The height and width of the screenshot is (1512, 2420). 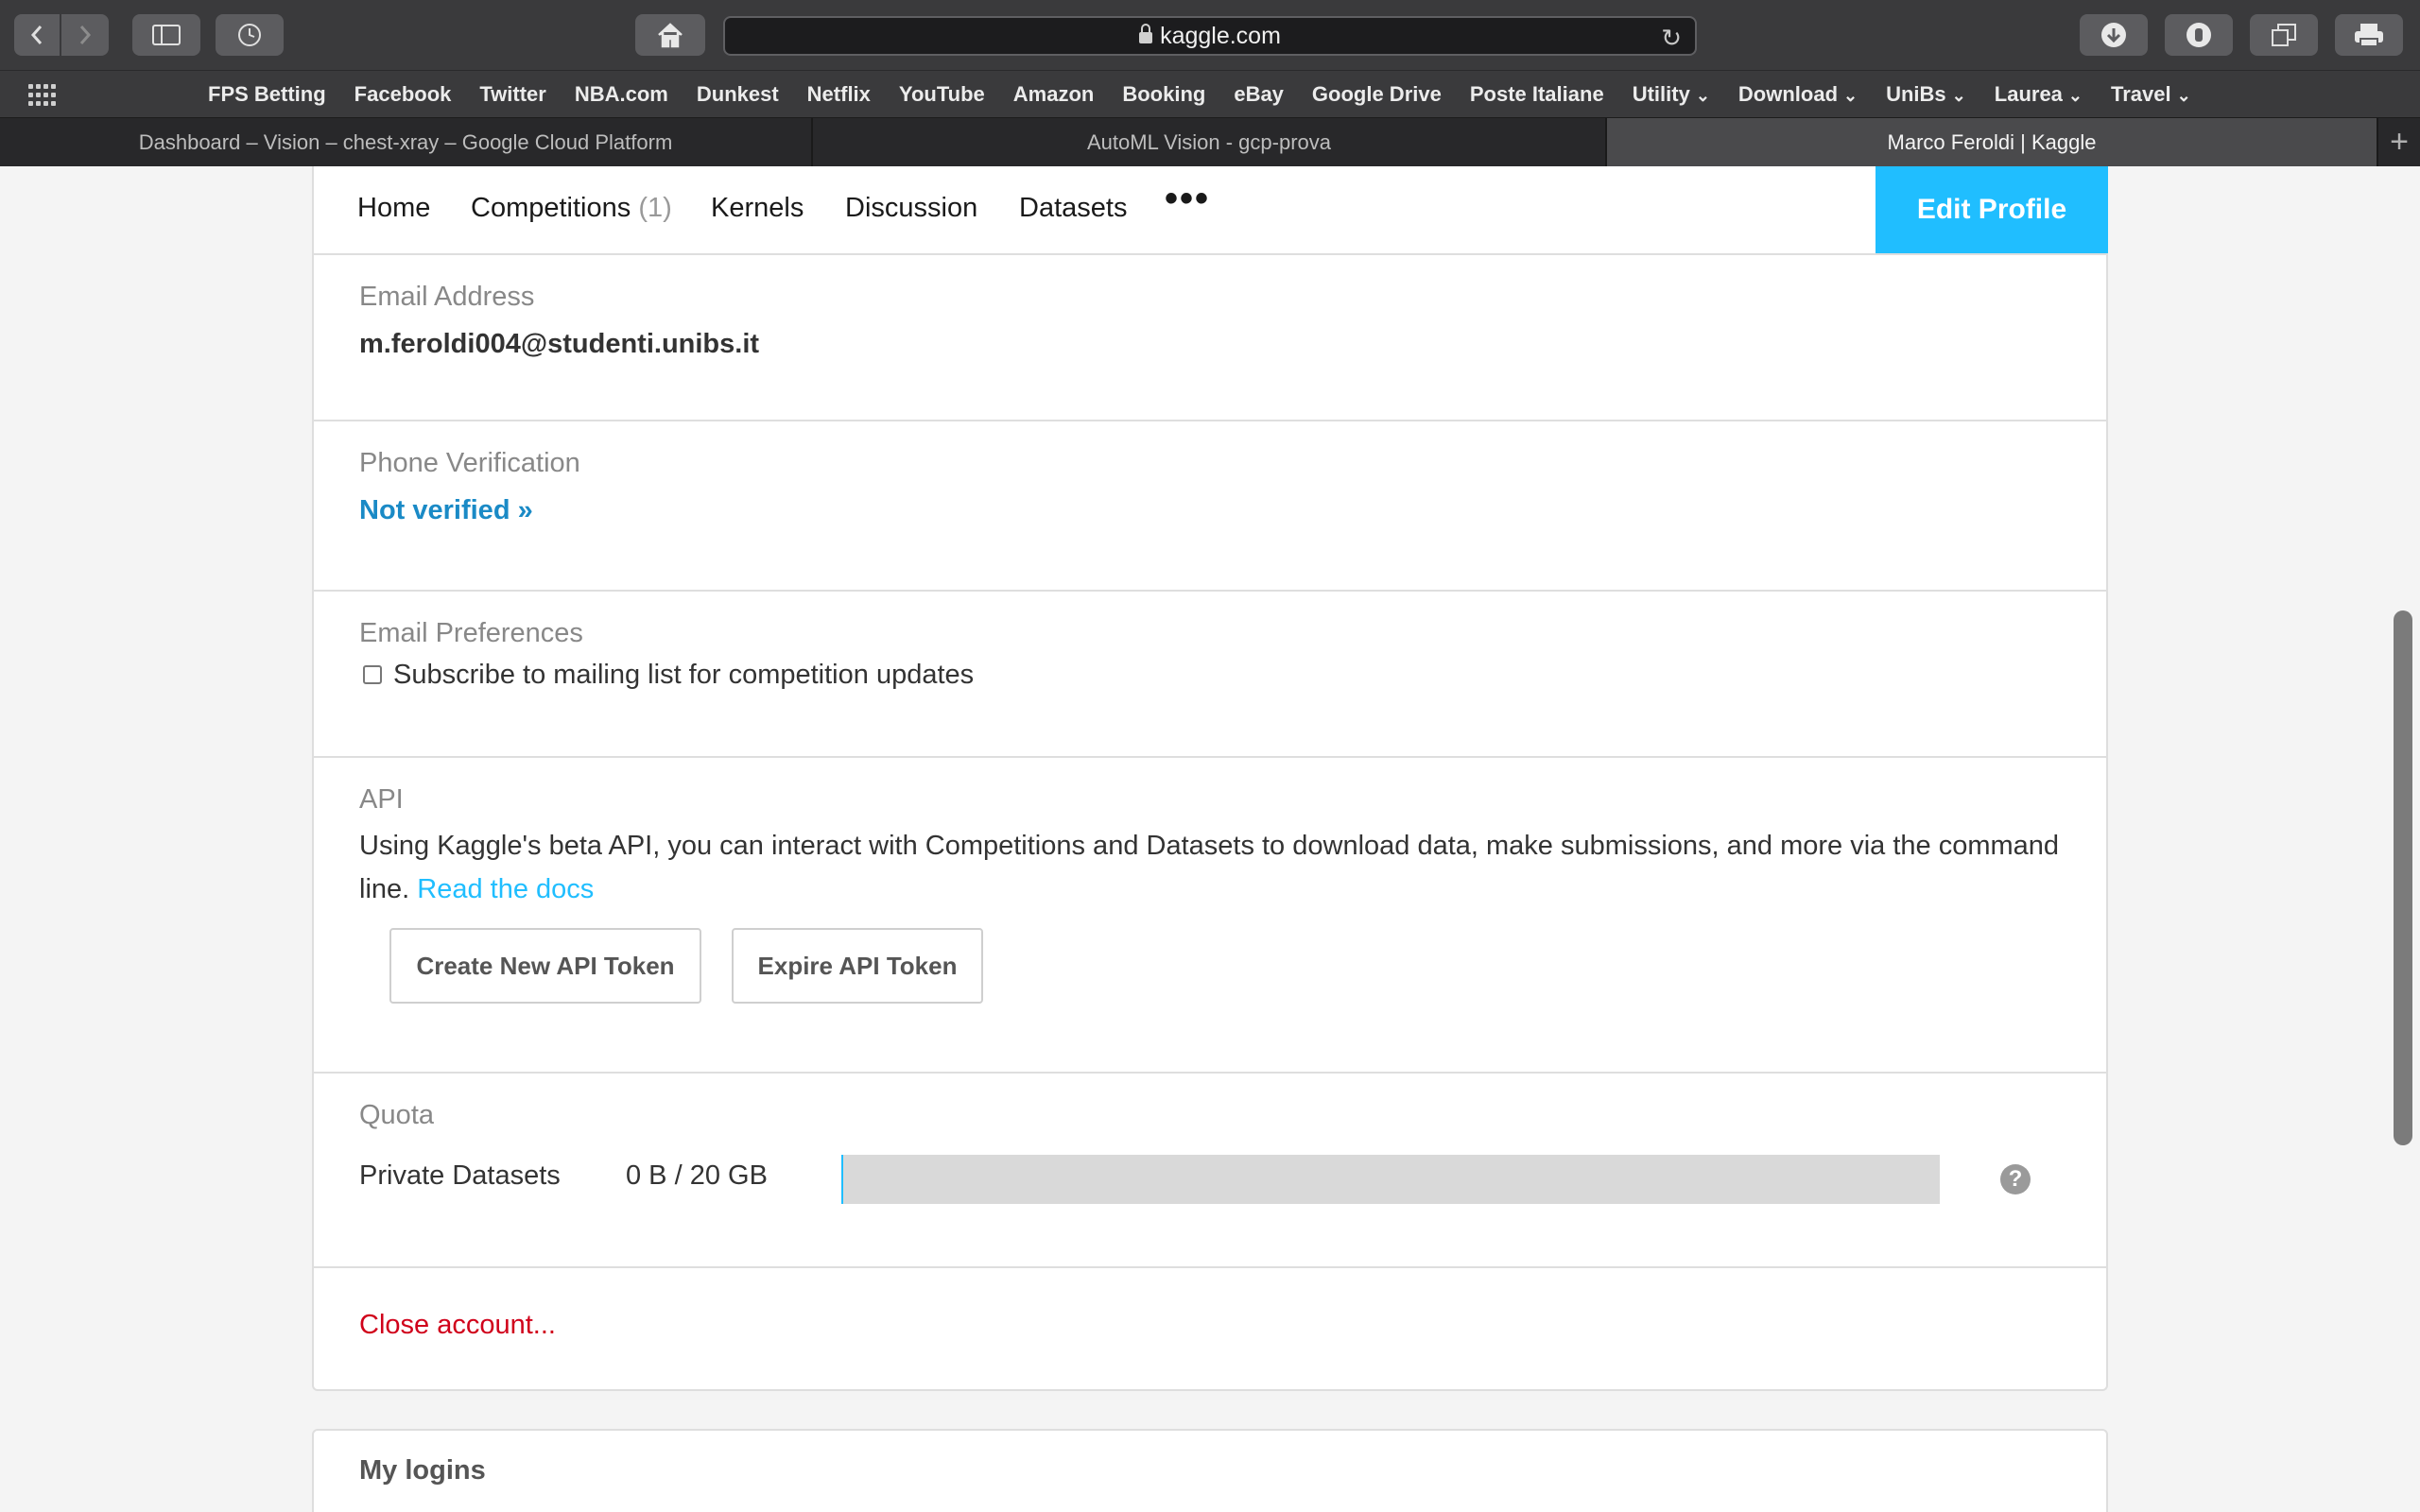 I want to click on bookmark-item: Booking, so click(x=1163, y=94).